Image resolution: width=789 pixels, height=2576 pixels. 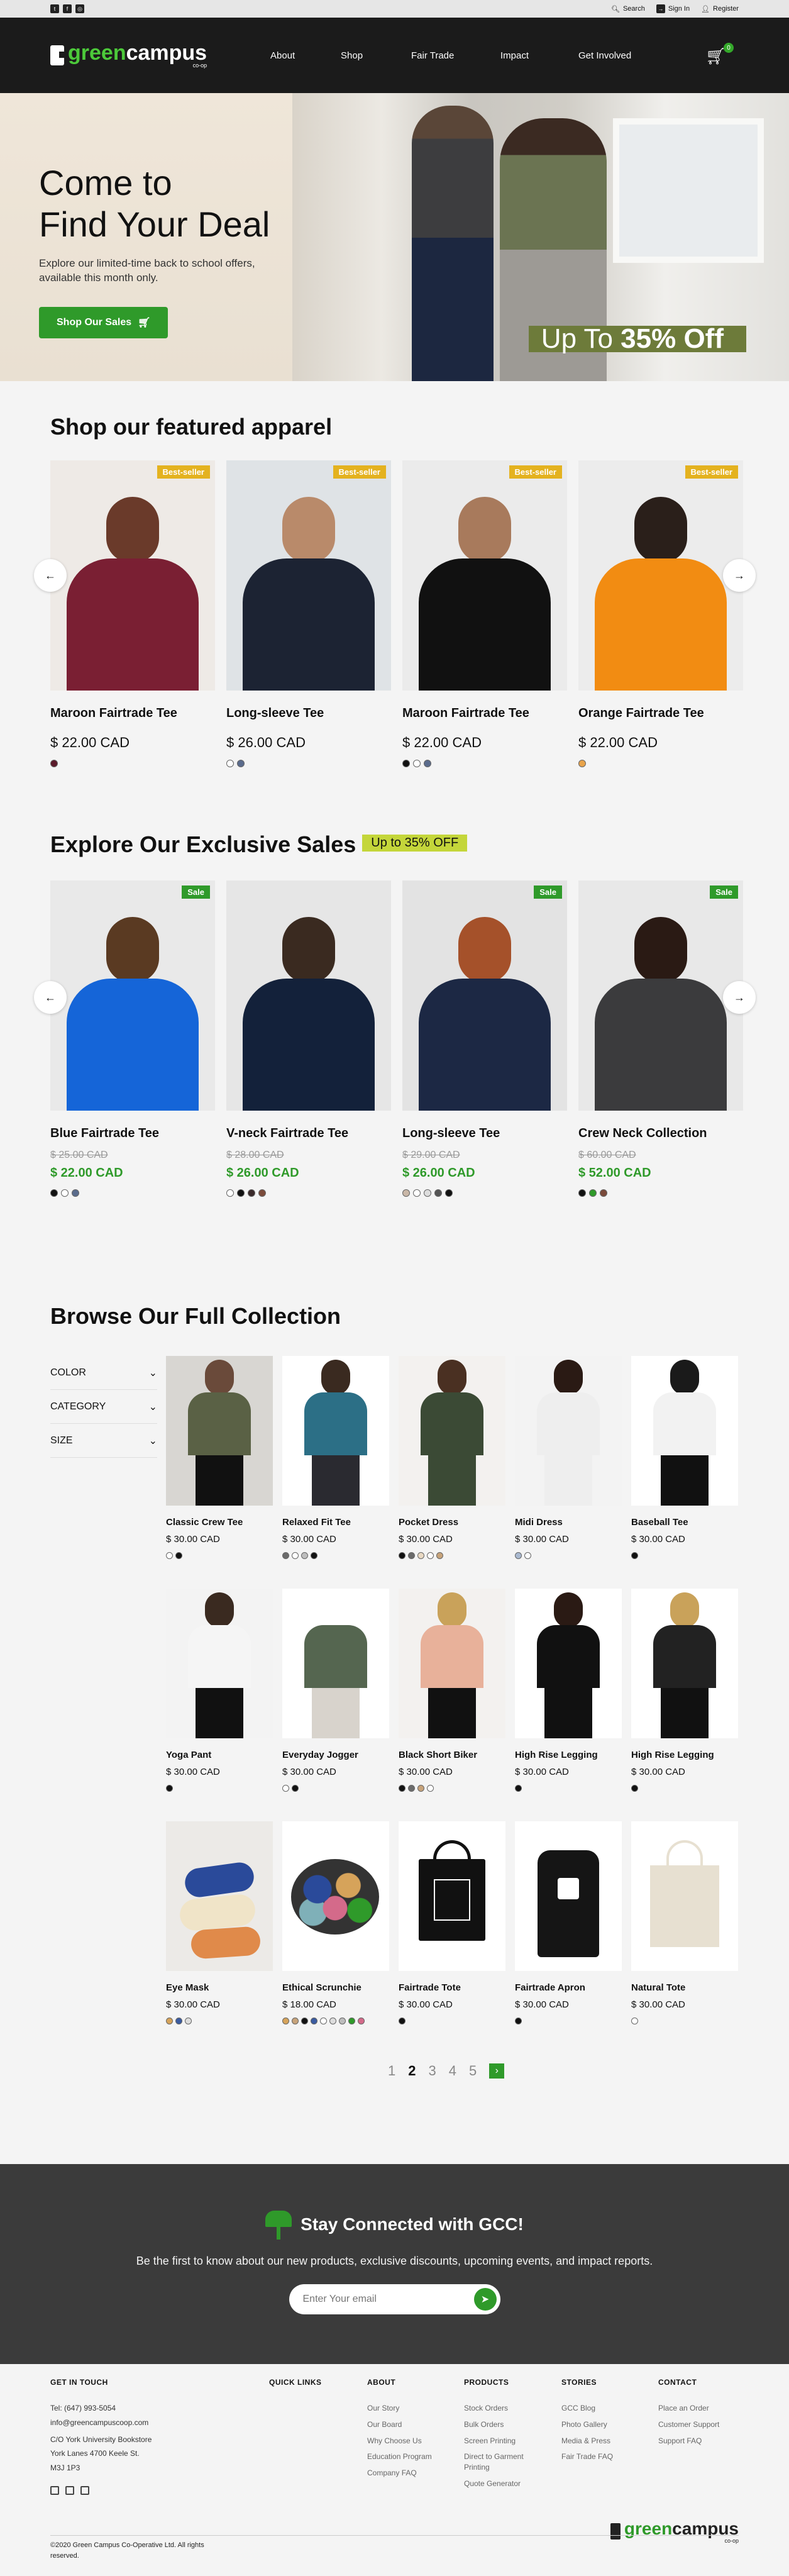 I want to click on signin-link: → Sign In, so click(x=673, y=8).